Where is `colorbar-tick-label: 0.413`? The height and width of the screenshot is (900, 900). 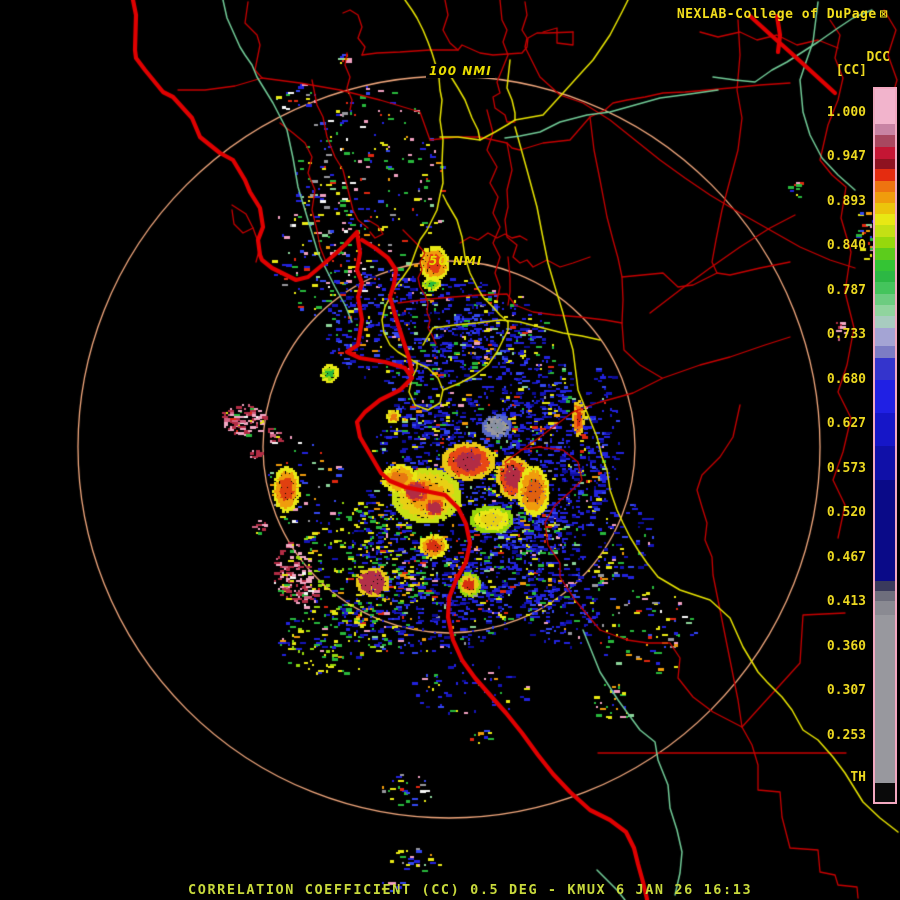
colorbar-tick-label: 0.413 is located at coordinates (846, 601).